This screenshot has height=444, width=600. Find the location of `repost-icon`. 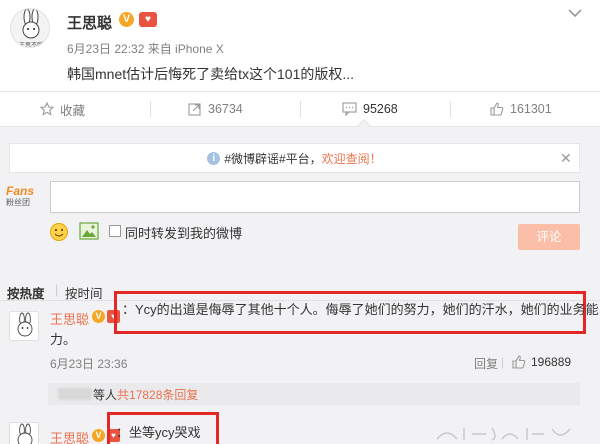

repost-icon is located at coordinates (194, 109).